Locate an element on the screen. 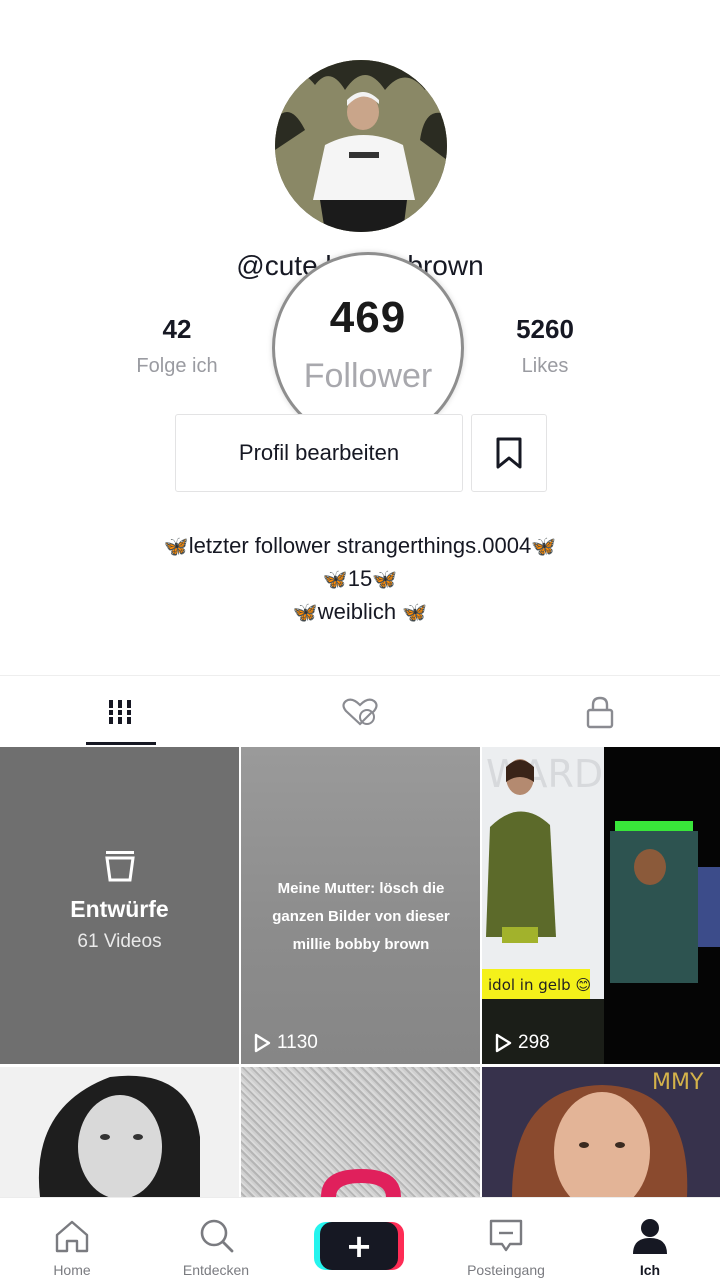 This screenshot has height=1280, width=720. nav-discover-label: Entdecken is located at coordinates (216, 1270).